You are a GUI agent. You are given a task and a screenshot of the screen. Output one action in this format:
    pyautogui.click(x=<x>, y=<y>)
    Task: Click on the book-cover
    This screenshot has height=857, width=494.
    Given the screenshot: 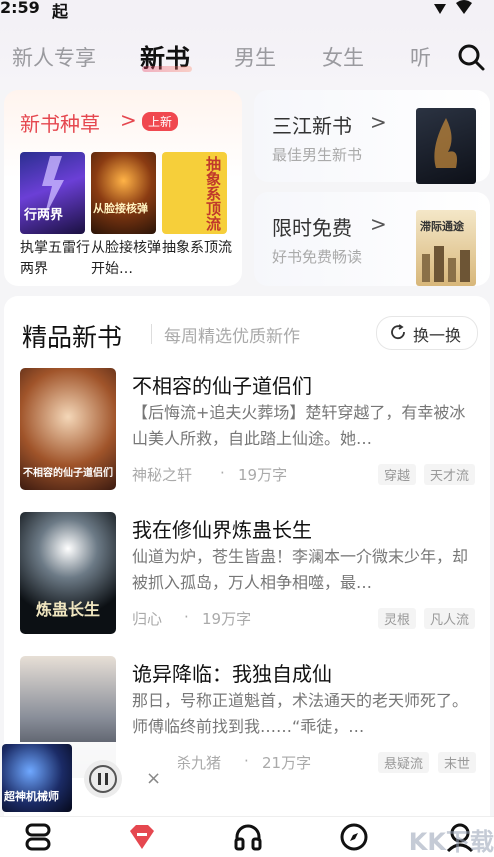 What is the action you would take?
    pyautogui.click(x=446, y=146)
    